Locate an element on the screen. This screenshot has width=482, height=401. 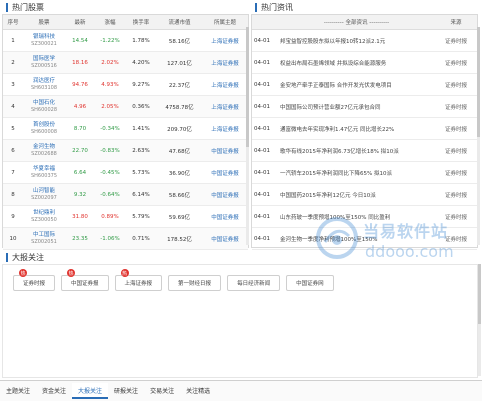
tab-item: 主题关注 is located at coordinates (18, 390).